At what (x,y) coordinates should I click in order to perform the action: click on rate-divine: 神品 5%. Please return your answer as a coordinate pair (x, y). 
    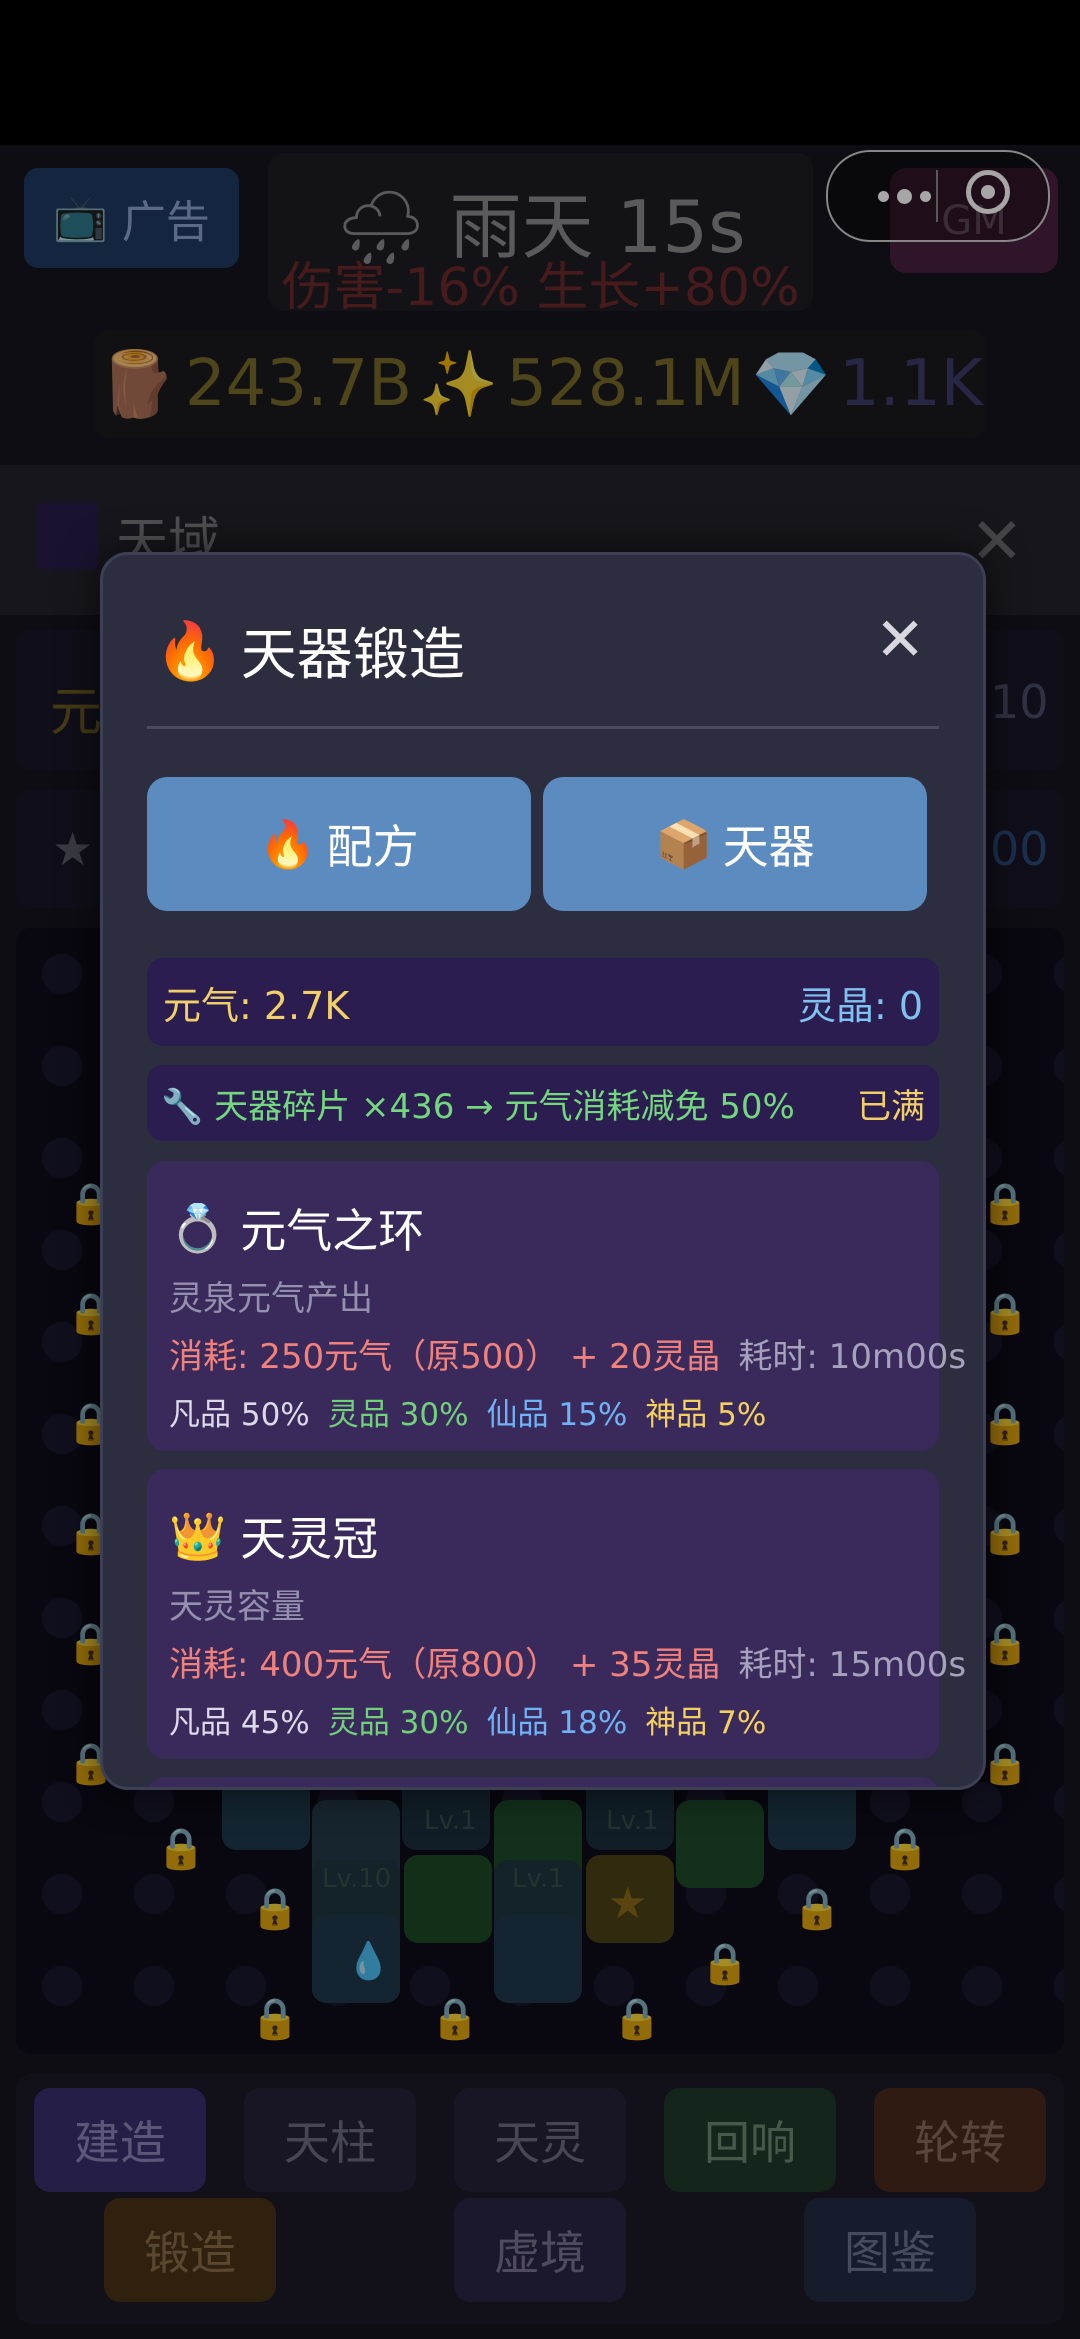
    Looking at the image, I should click on (706, 1415).